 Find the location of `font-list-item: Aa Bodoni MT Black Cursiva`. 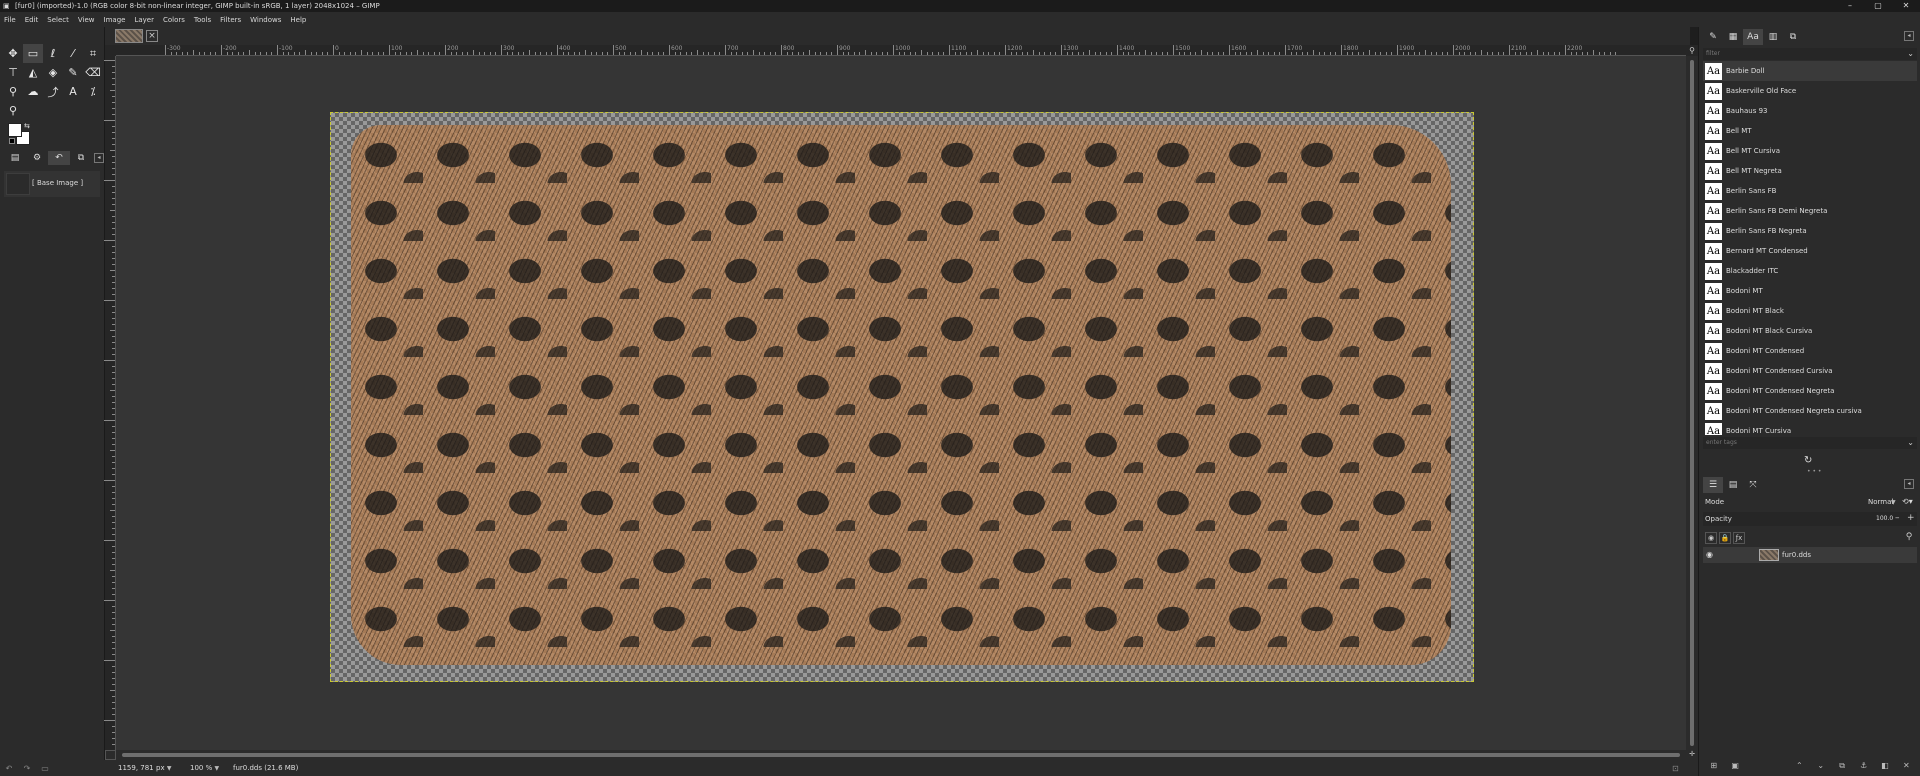

font-list-item: Aa Bodoni MT Black Cursiva is located at coordinates (1810, 331).